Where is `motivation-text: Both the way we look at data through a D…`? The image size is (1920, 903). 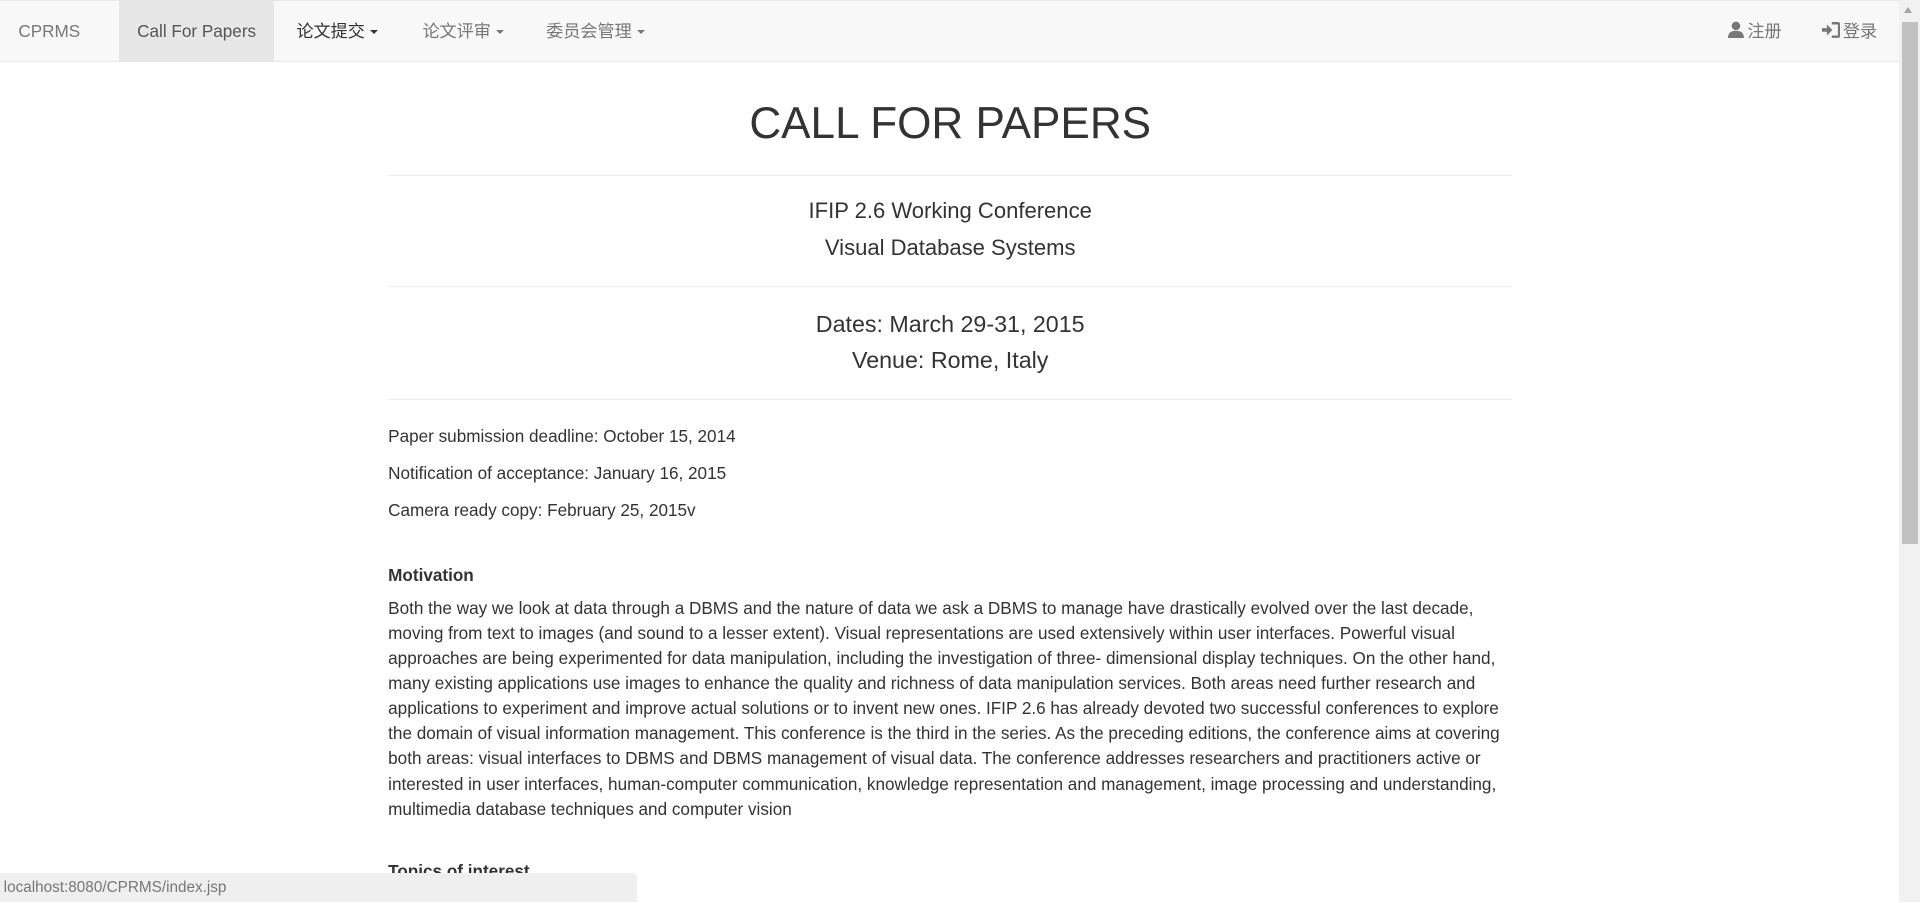
motivation-text: Both the way we look at data through a D… is located at coordinates (944, 708).